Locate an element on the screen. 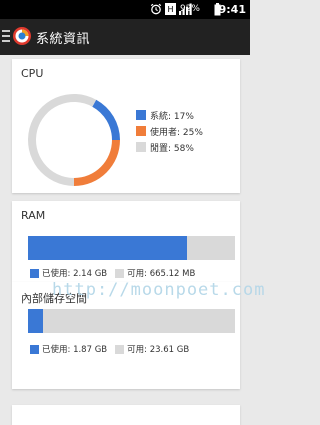 Image resolution: width=320 pixels, height=425 pixels. cpu-slice-idle is located at coordinates (62, 140).